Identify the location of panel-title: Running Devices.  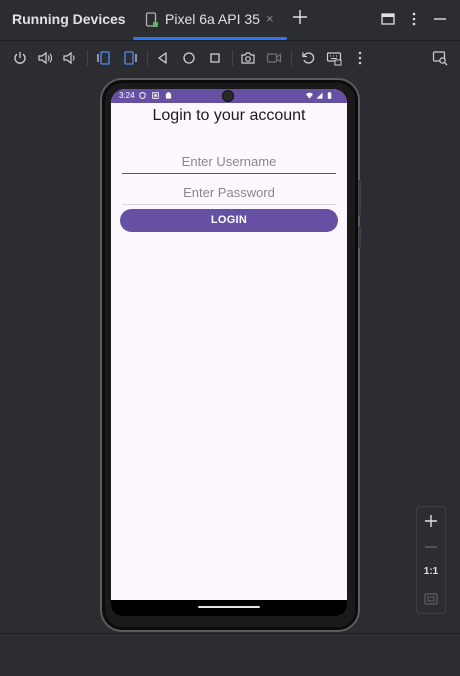
(69, 19).